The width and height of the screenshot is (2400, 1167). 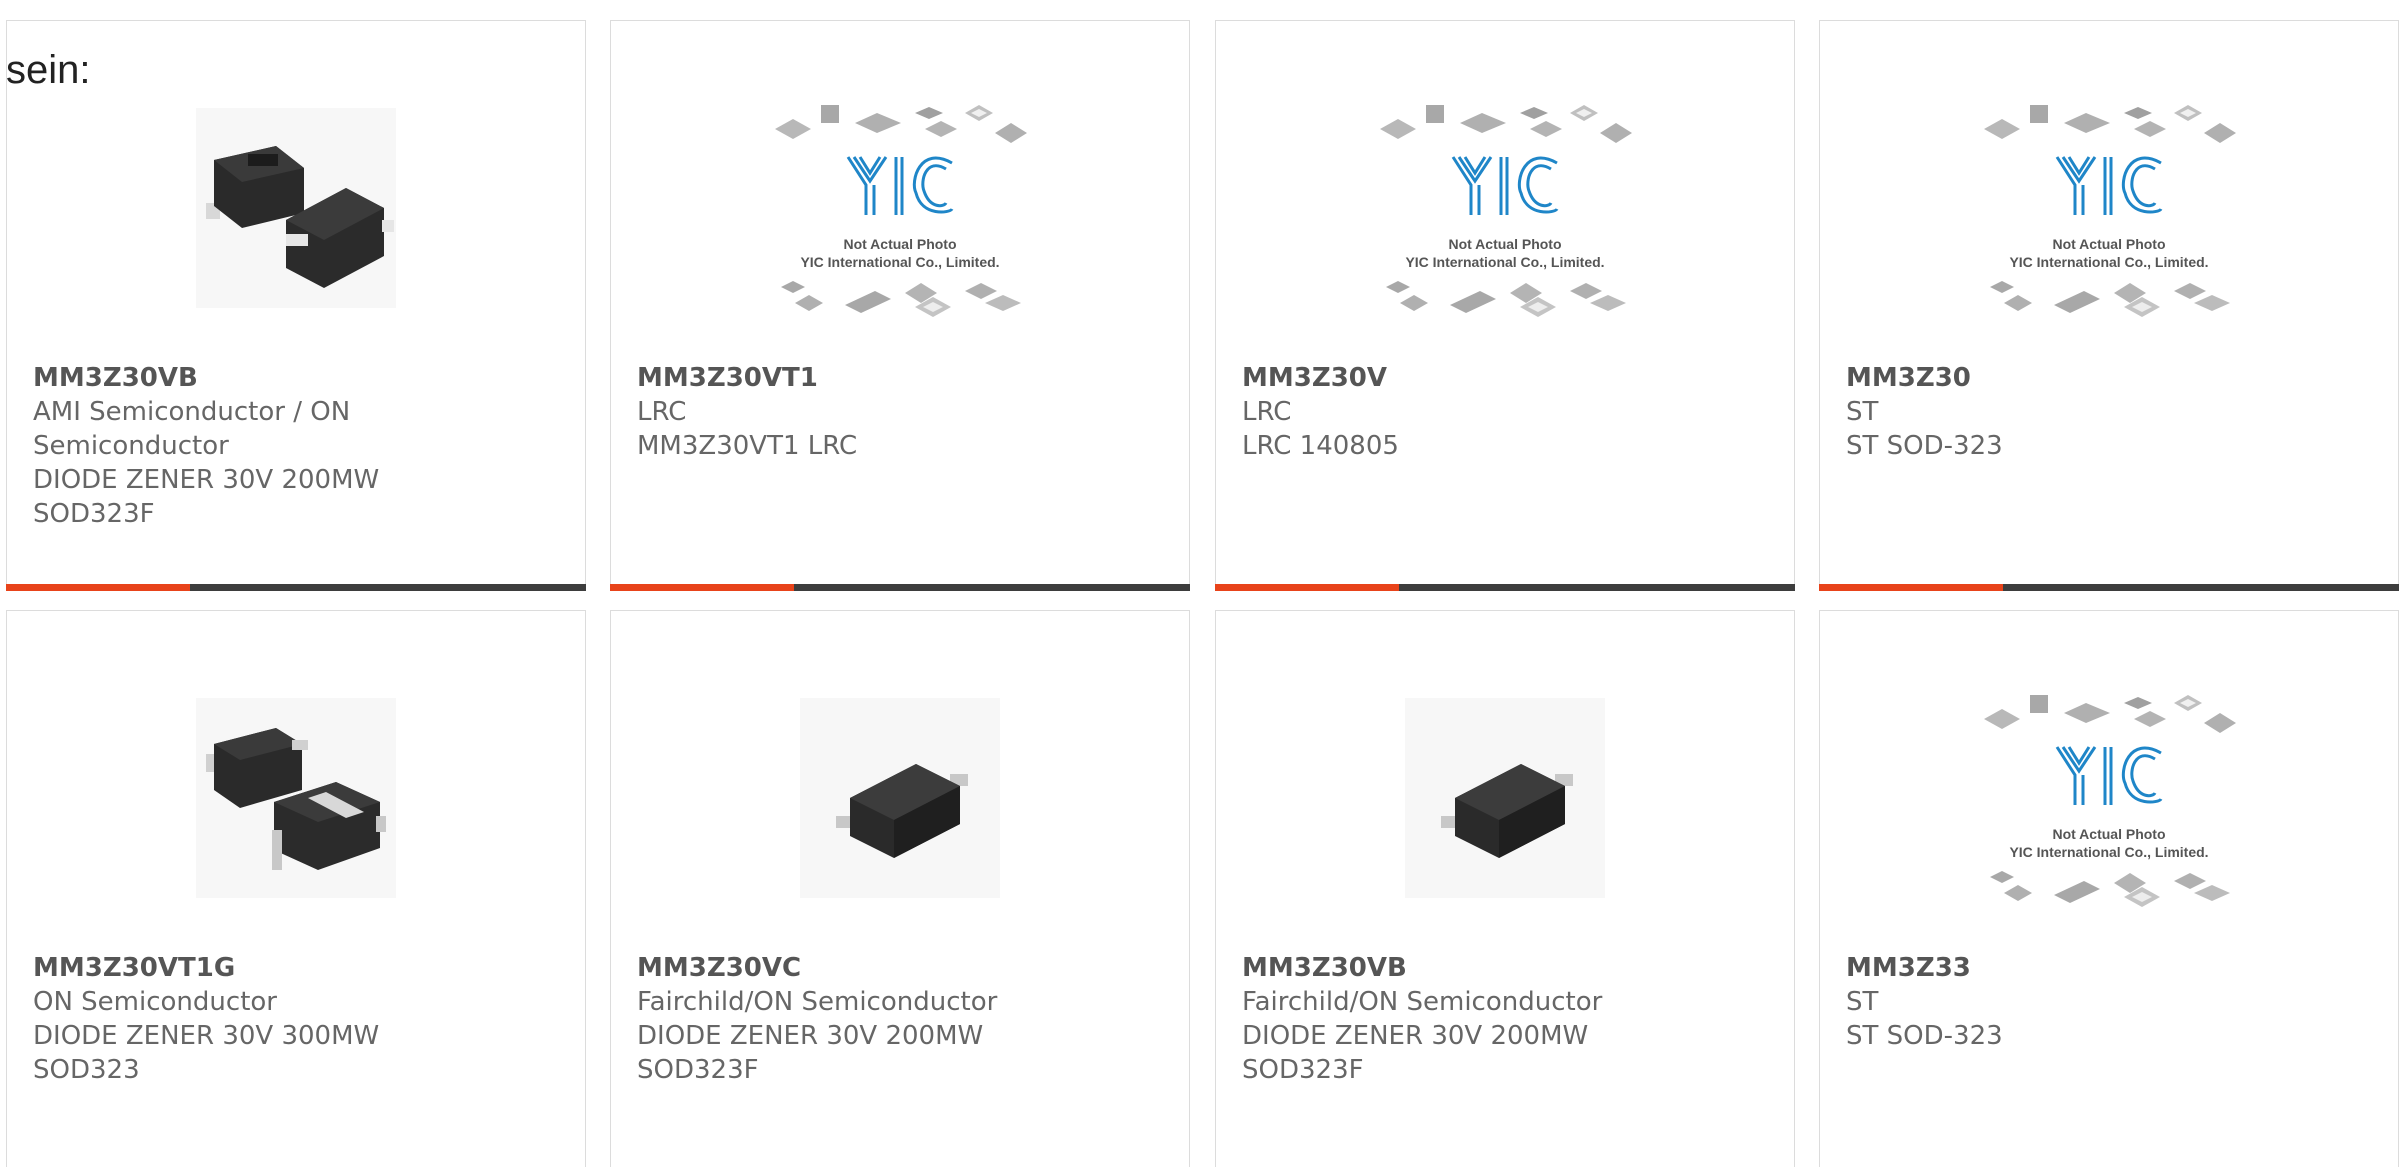 What do you see at coordinates (2112, 378) in the screenshot?
I see `part-number-link: MM3Z30` at bounding box center [2112, 378].